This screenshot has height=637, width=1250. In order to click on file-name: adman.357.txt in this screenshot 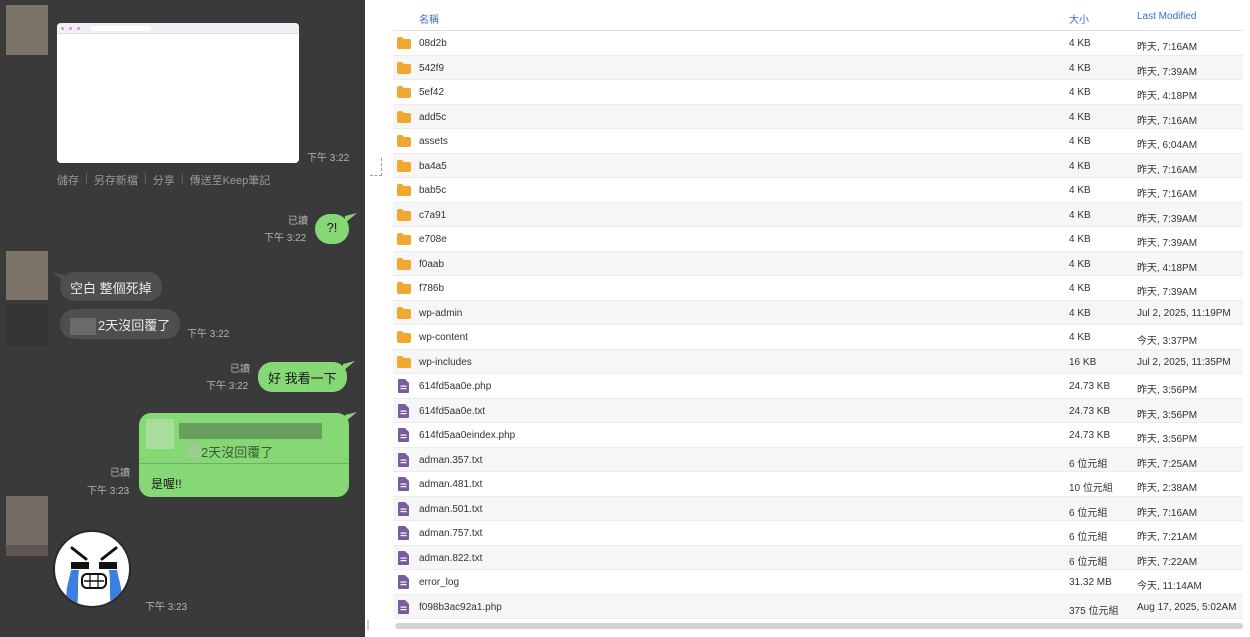, I will do `click(450, 460)`.